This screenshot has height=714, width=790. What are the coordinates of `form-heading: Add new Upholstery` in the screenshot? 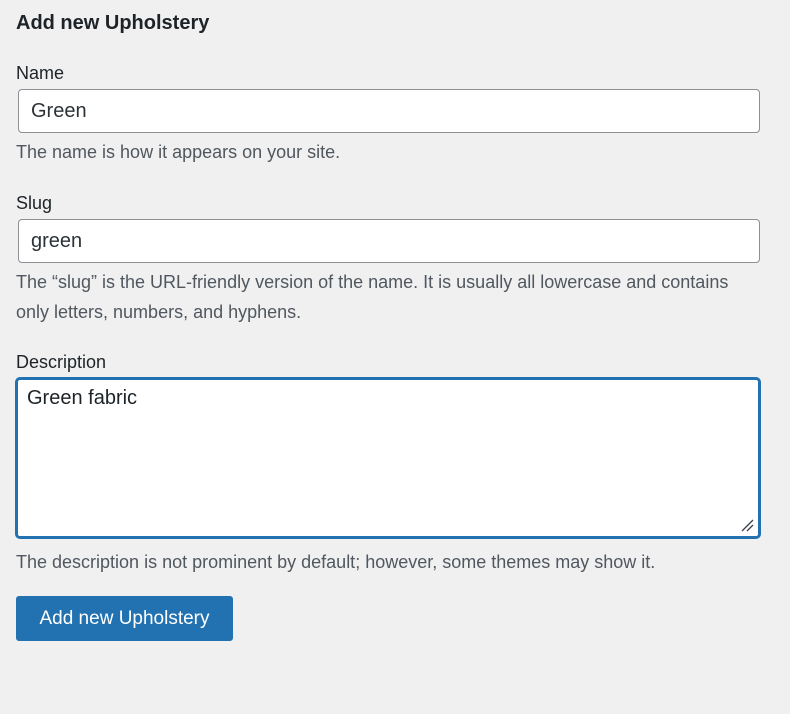 It's located at (113, 23).